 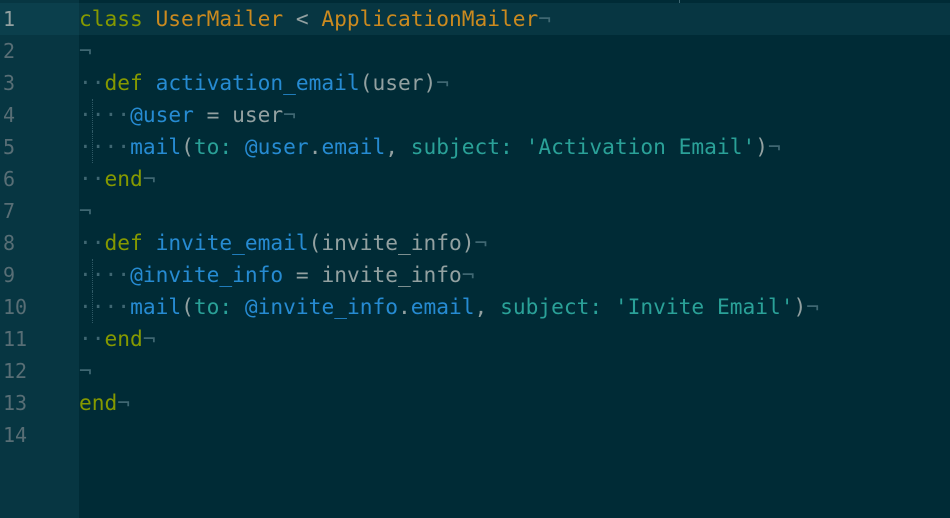 What do you see at coordinates (514, 115) in the screenshot?
I see `code-line: ····@user = user¬` at bounding box center [514, 115].